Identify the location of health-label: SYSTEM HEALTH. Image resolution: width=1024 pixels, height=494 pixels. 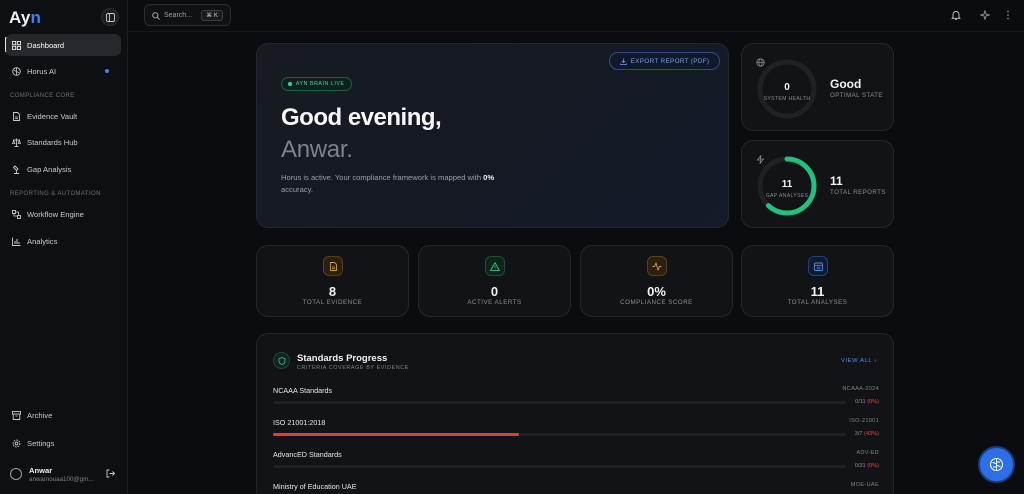
(787, 99).